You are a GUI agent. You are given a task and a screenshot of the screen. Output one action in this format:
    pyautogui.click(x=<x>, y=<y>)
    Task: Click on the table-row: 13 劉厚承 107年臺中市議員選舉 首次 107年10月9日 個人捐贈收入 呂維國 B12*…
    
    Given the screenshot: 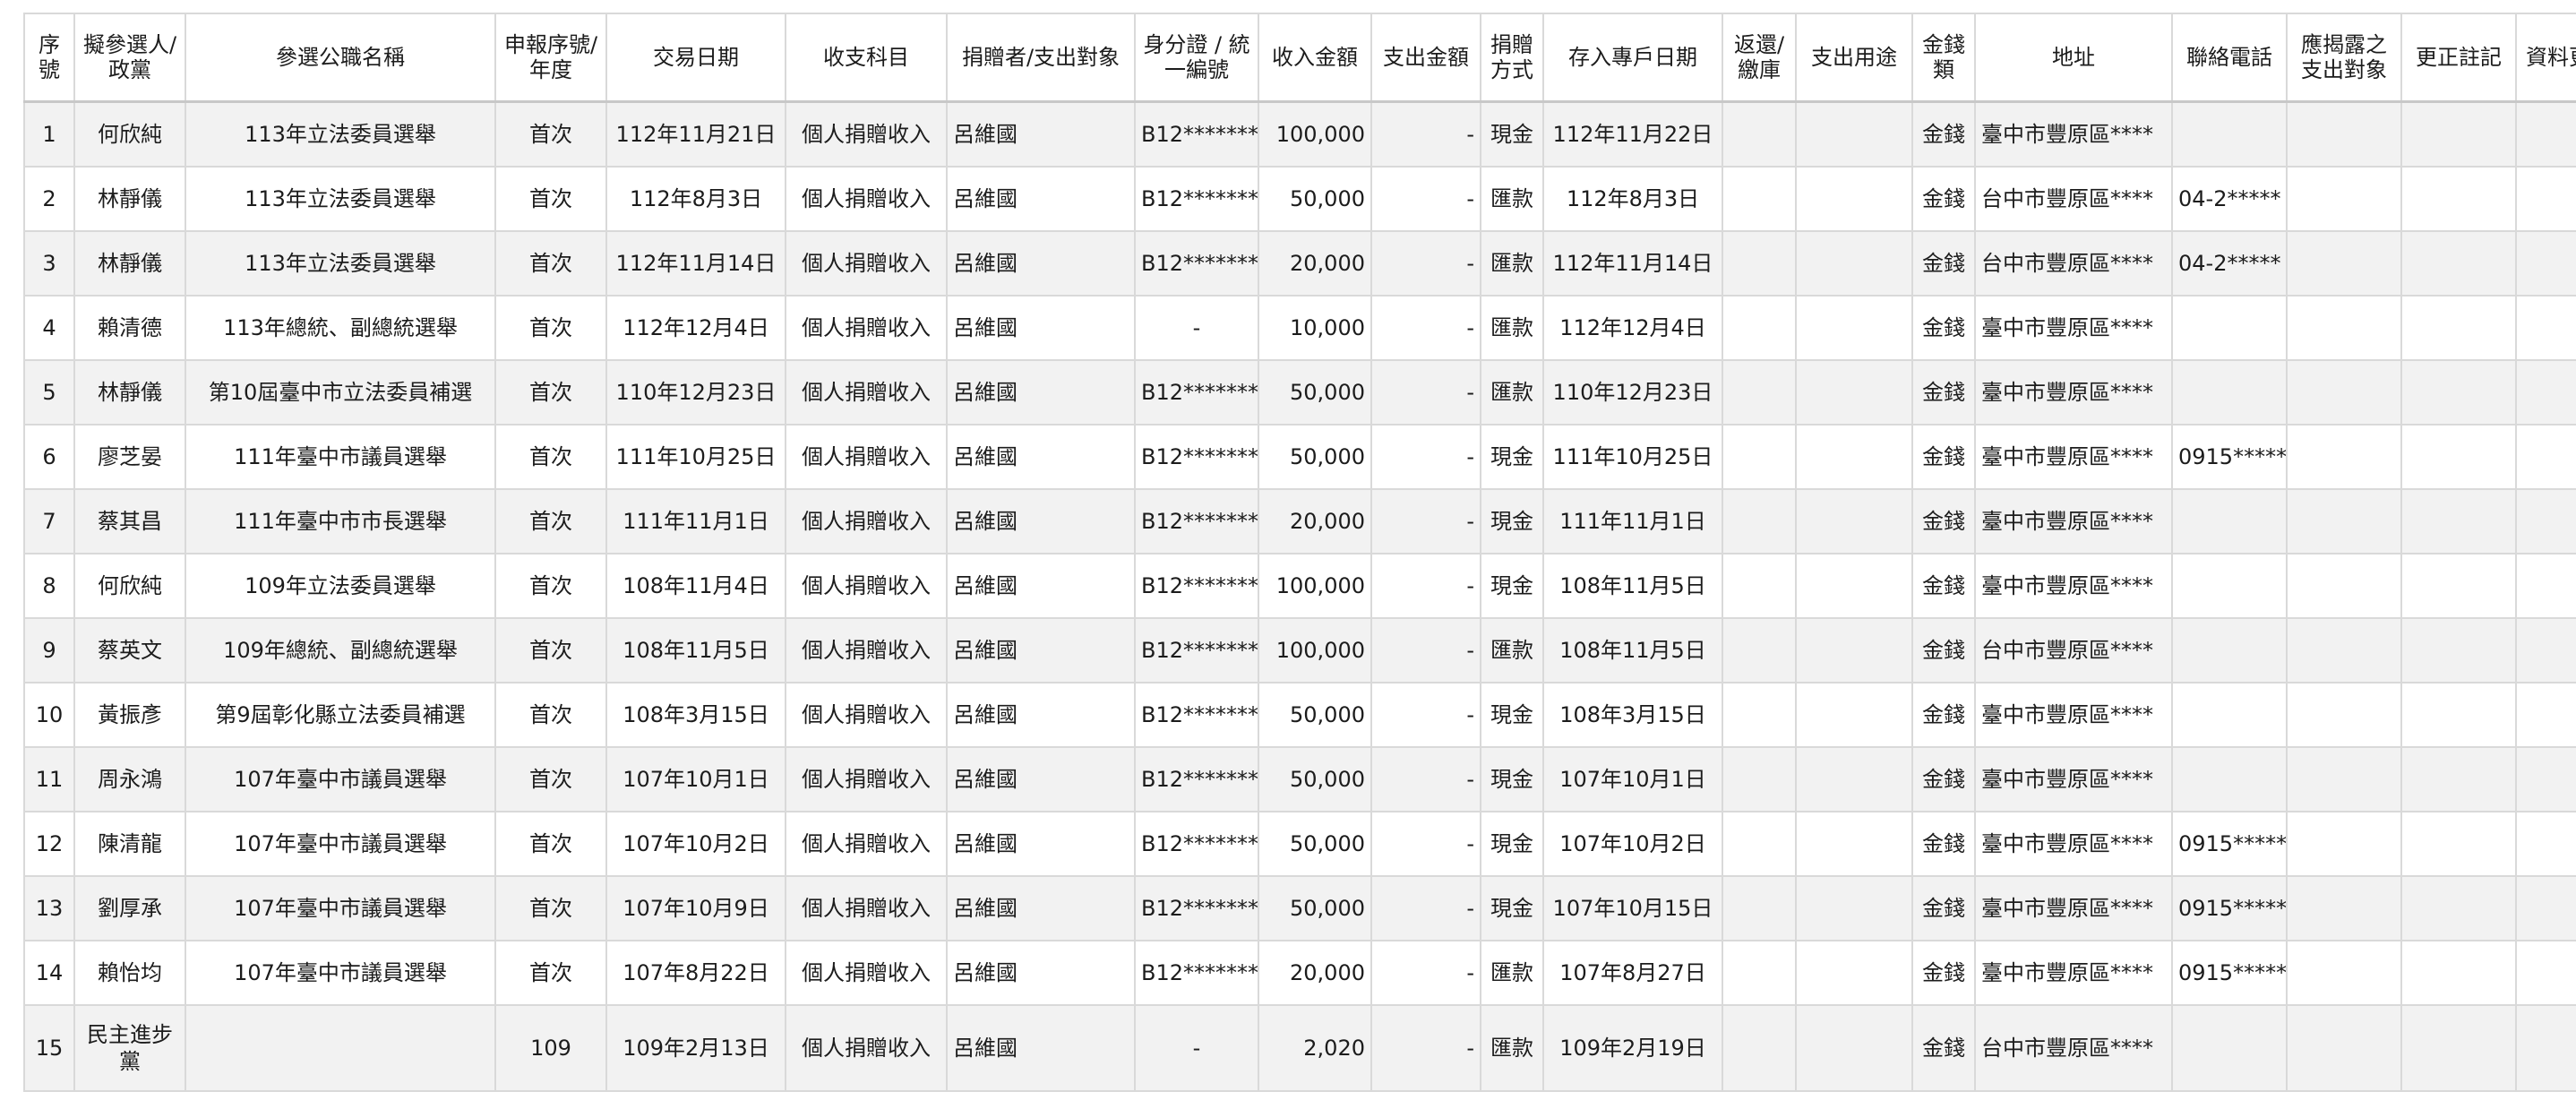 What is the action you would take?
    pyautogui.click(x=1299, y=908)
    